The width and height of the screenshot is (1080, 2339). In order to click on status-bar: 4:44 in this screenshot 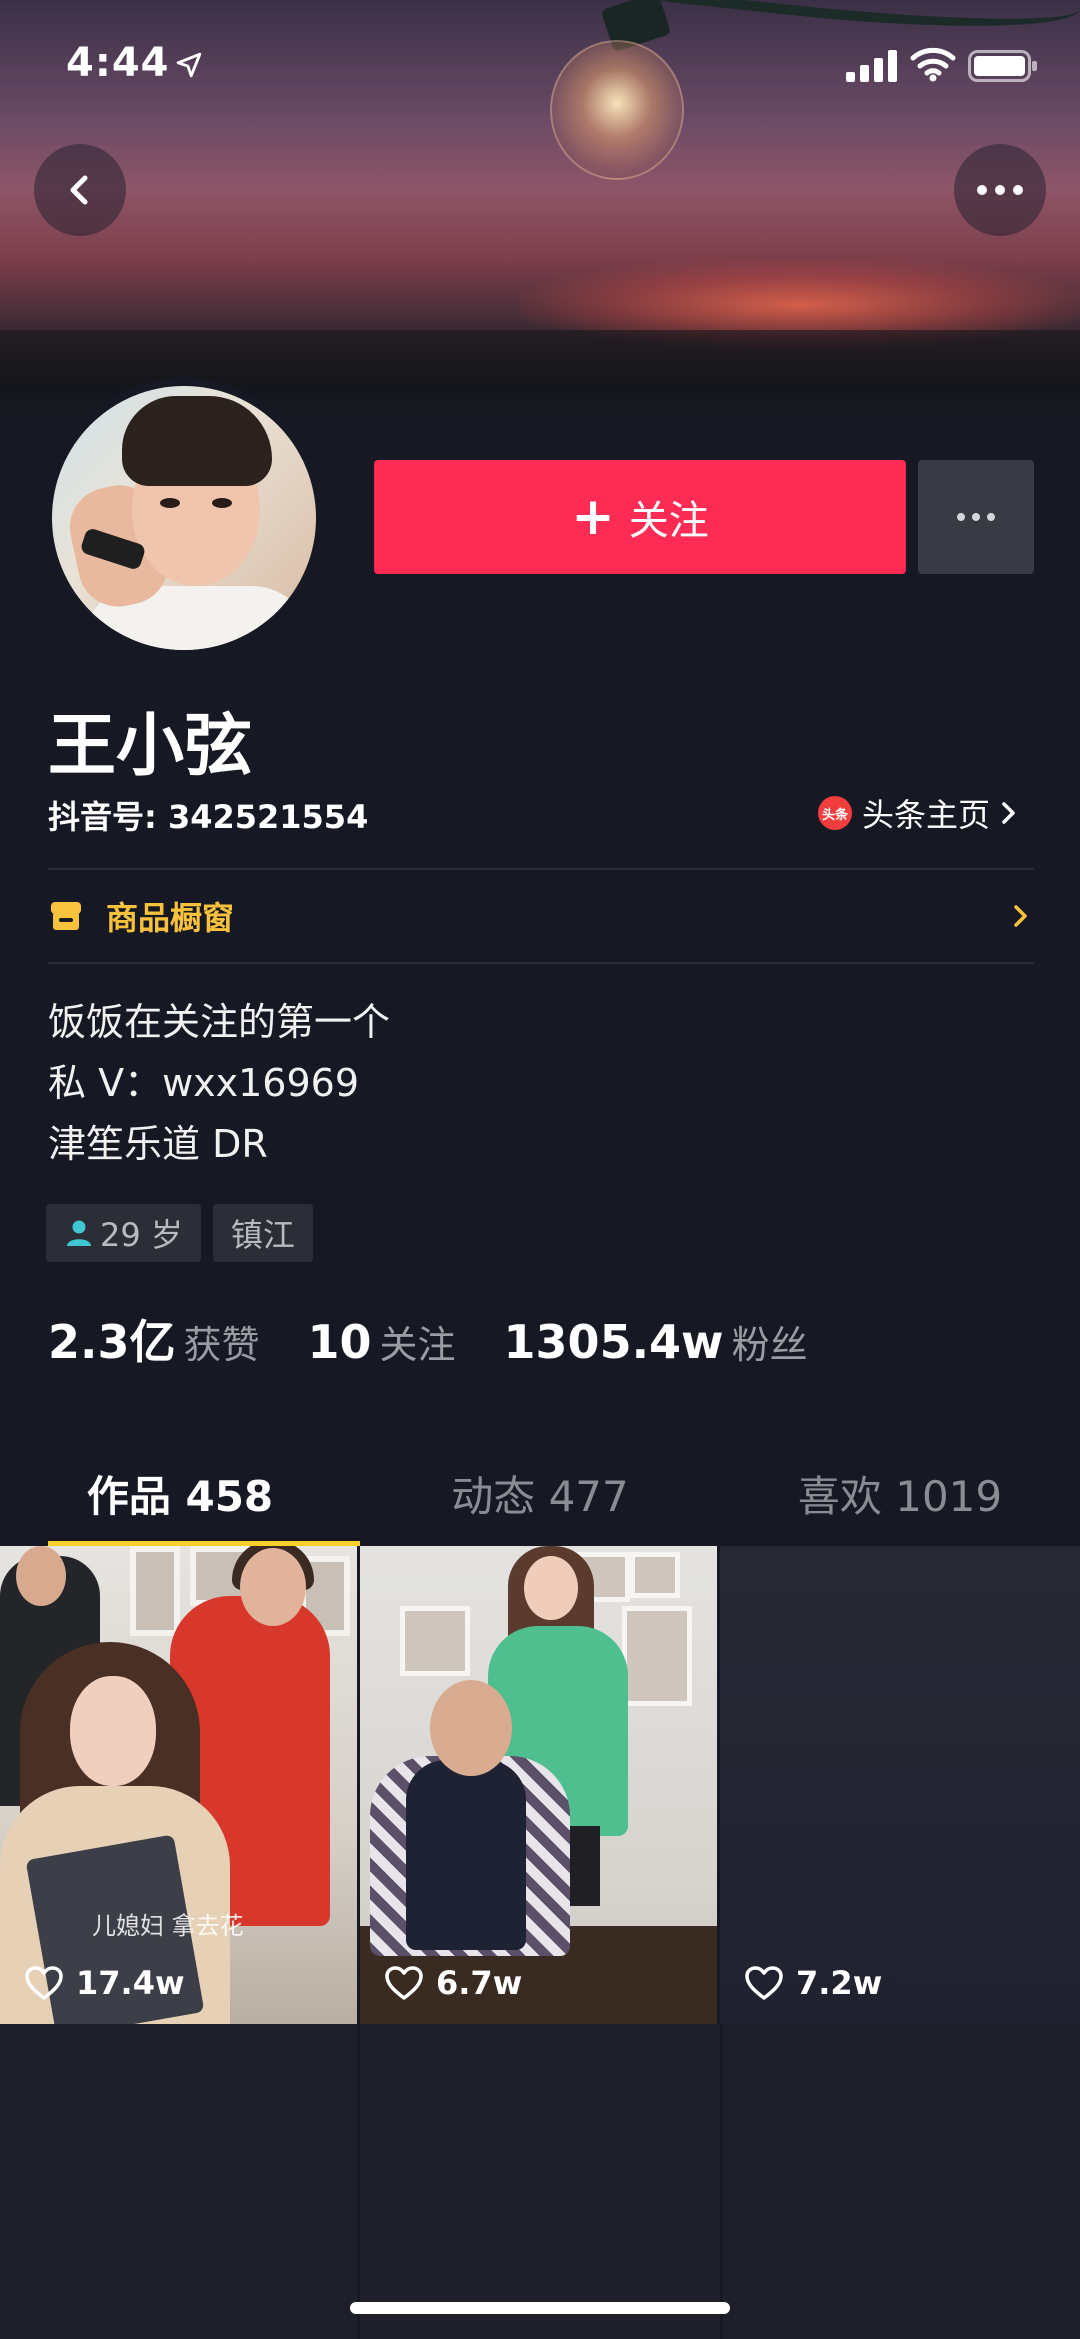, I will do `click(540, 65)`.